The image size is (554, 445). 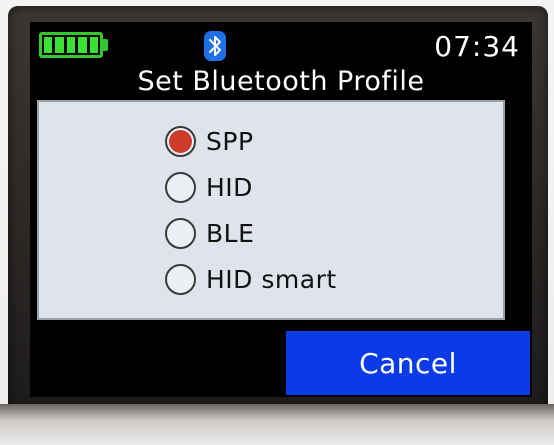 I want to click on dialog-title: Set Bluetooth Profile, so click(x=281, y=81).